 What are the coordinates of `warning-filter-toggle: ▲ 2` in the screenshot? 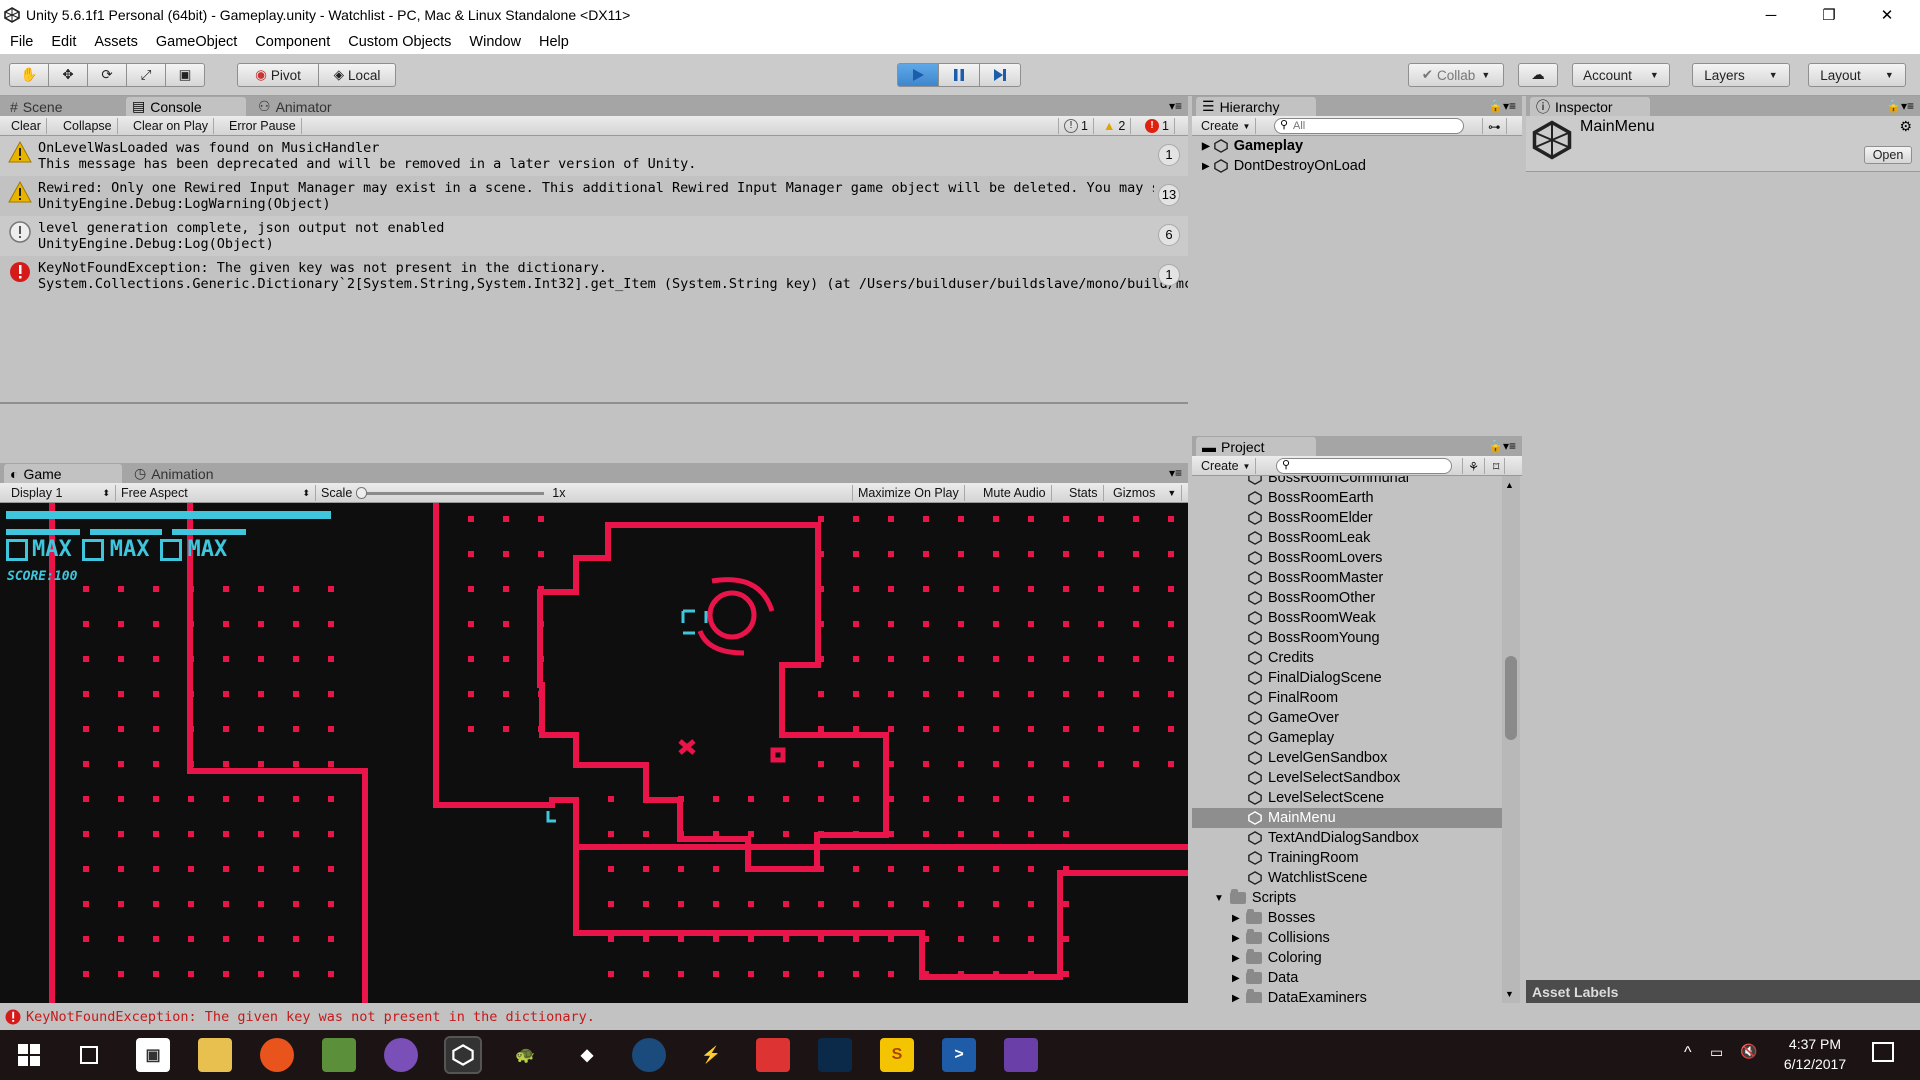 It's located at (1115, 126).